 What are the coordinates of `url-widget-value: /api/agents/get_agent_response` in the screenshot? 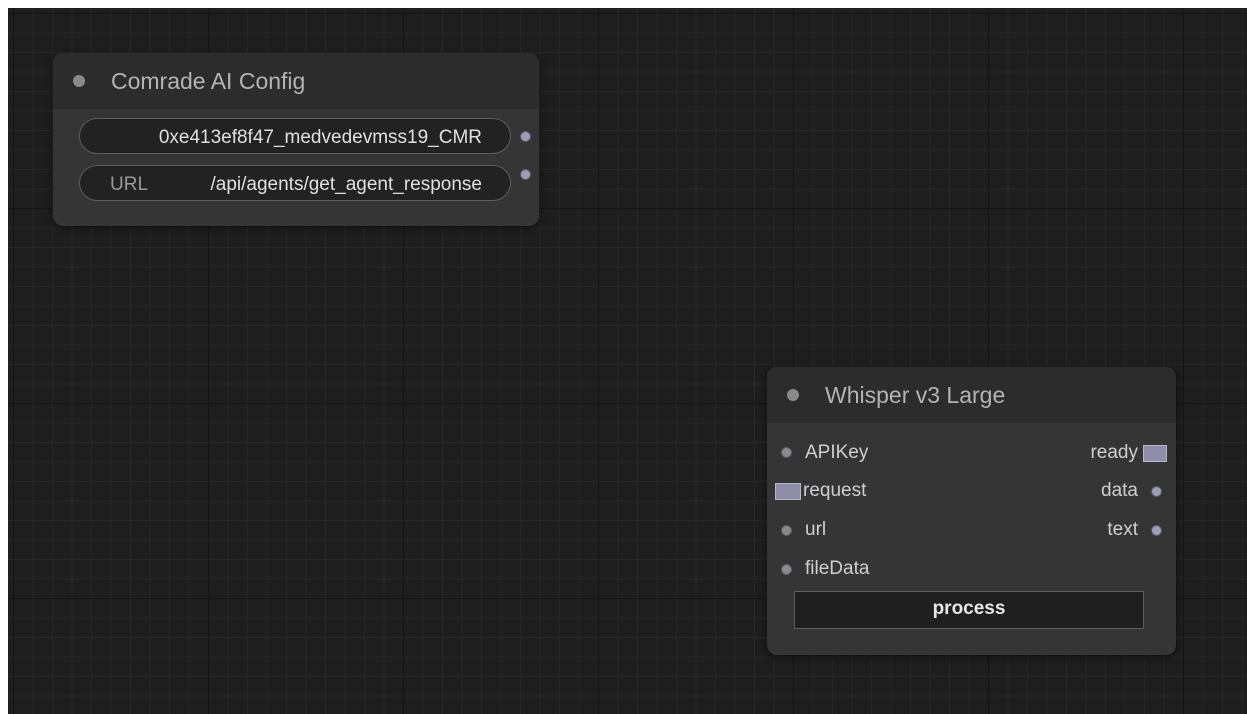 It's located at (346, 184).